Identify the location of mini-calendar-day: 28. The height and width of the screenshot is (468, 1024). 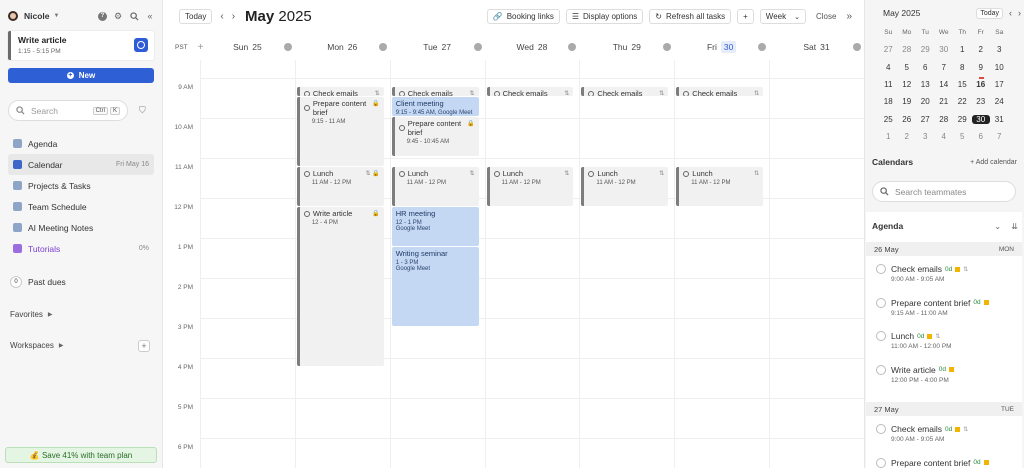
(944, 119).